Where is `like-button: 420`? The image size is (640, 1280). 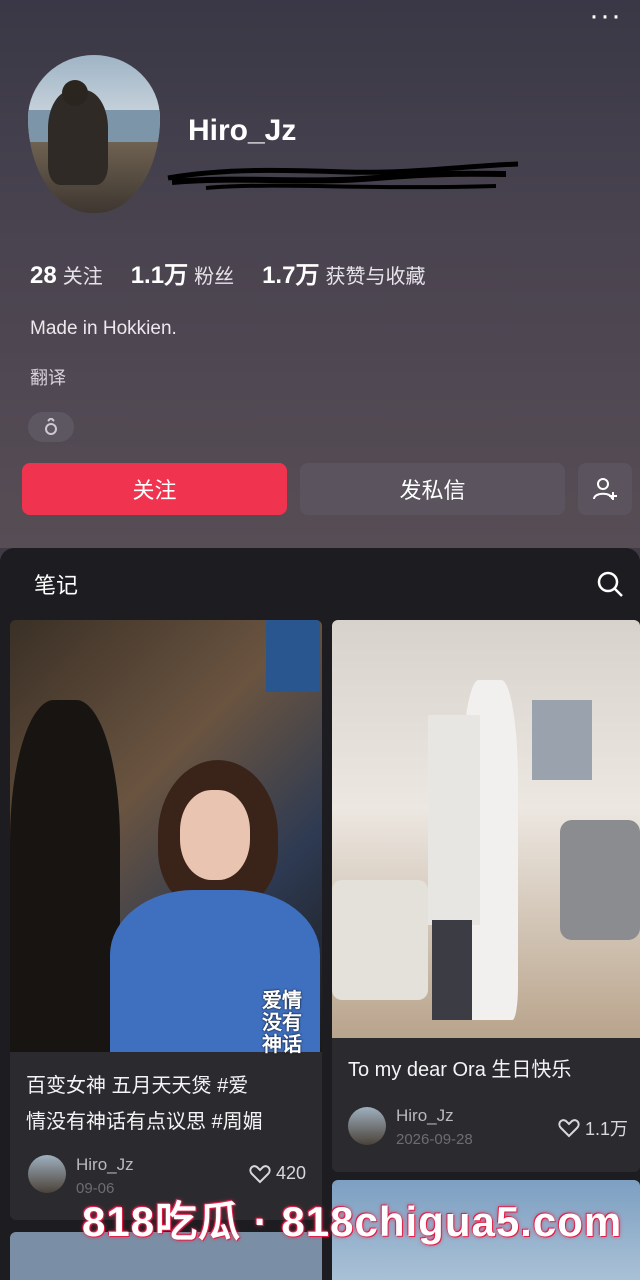
like-button: 420 is located at coordinates (277, 1173).